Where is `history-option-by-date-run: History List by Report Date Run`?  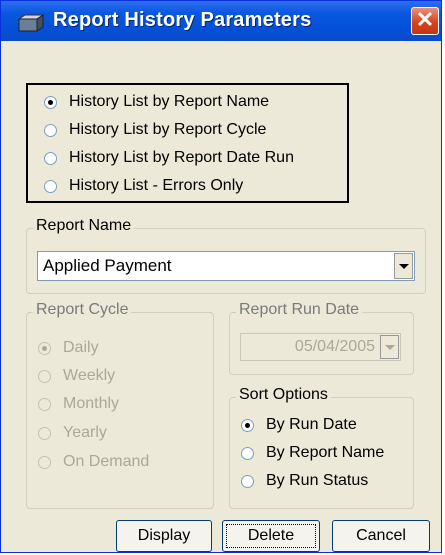 history-option-by-date-run: History List by Report Date Run is located at coordinates (169, 158).